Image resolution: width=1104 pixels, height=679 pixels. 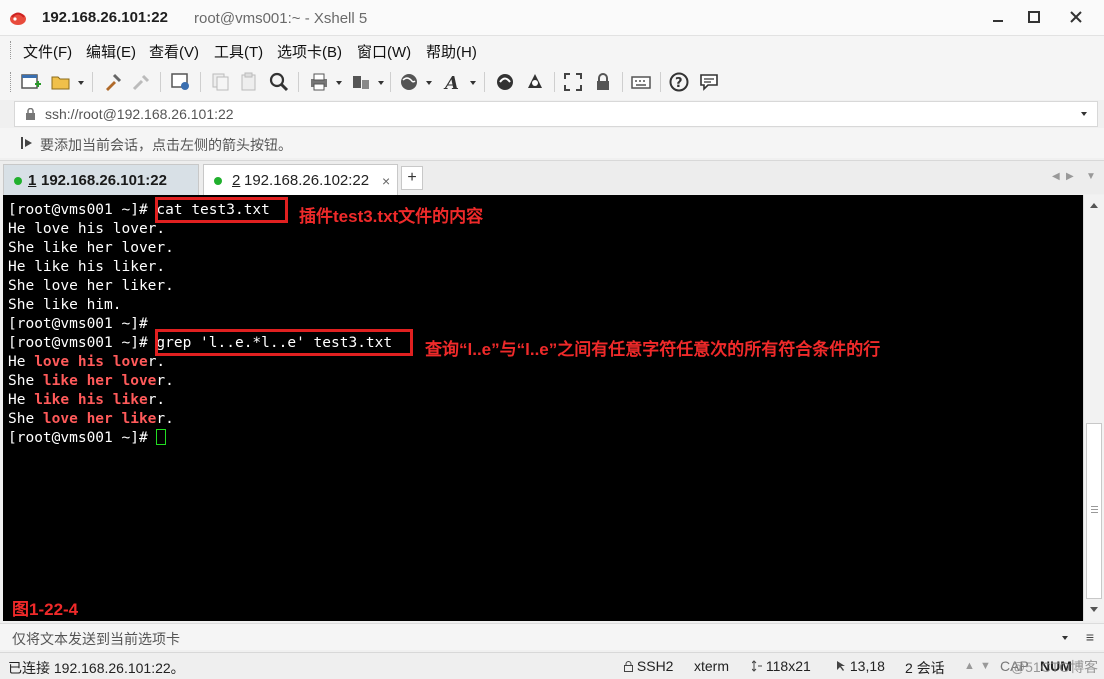 I want to click on close-icon, so click(x=1076, y=17).